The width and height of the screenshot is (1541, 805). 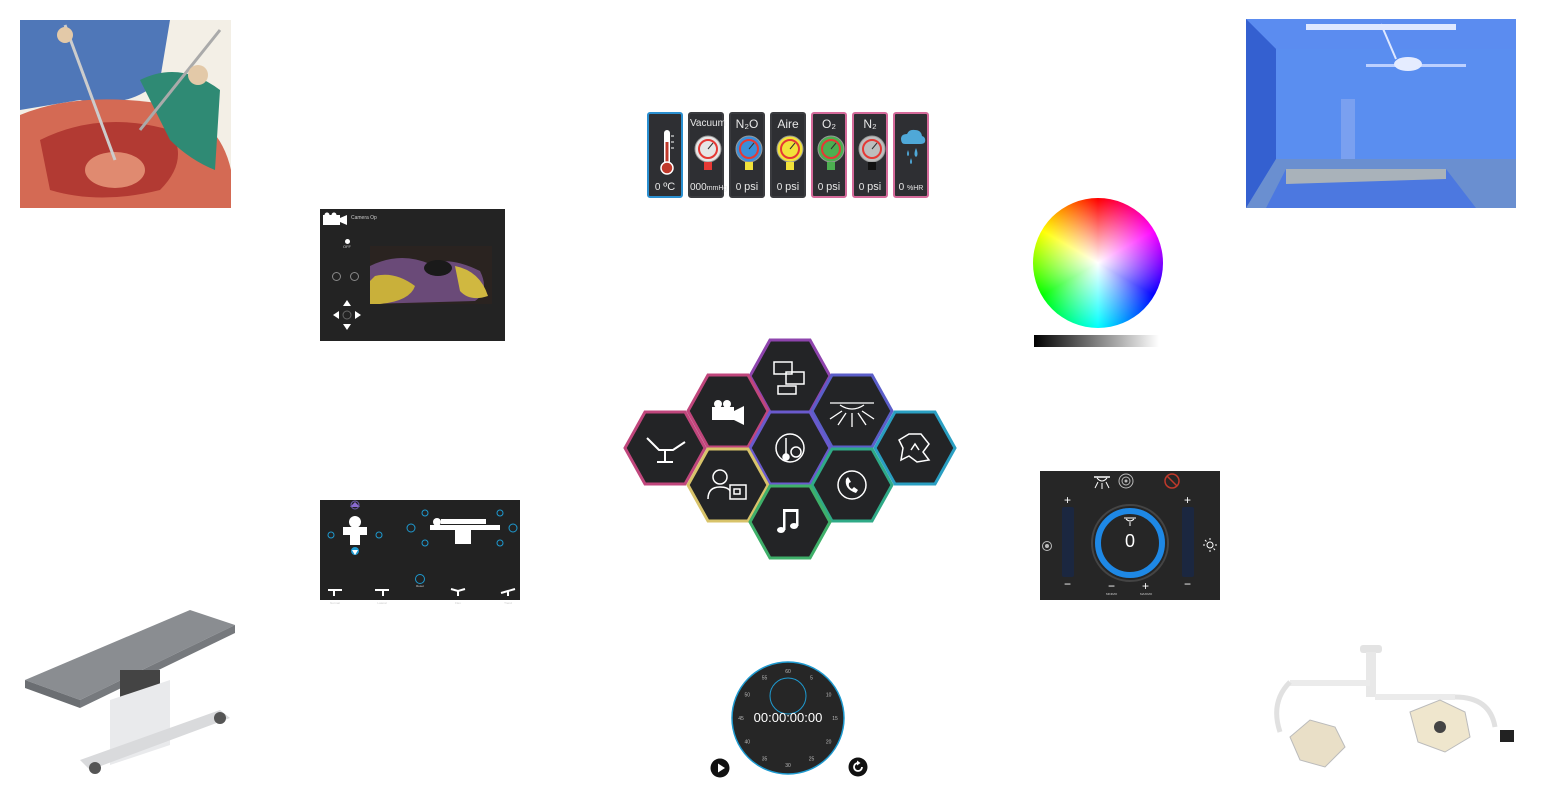 I want to click on gauge-value: 000, so click(x=698, y=187).